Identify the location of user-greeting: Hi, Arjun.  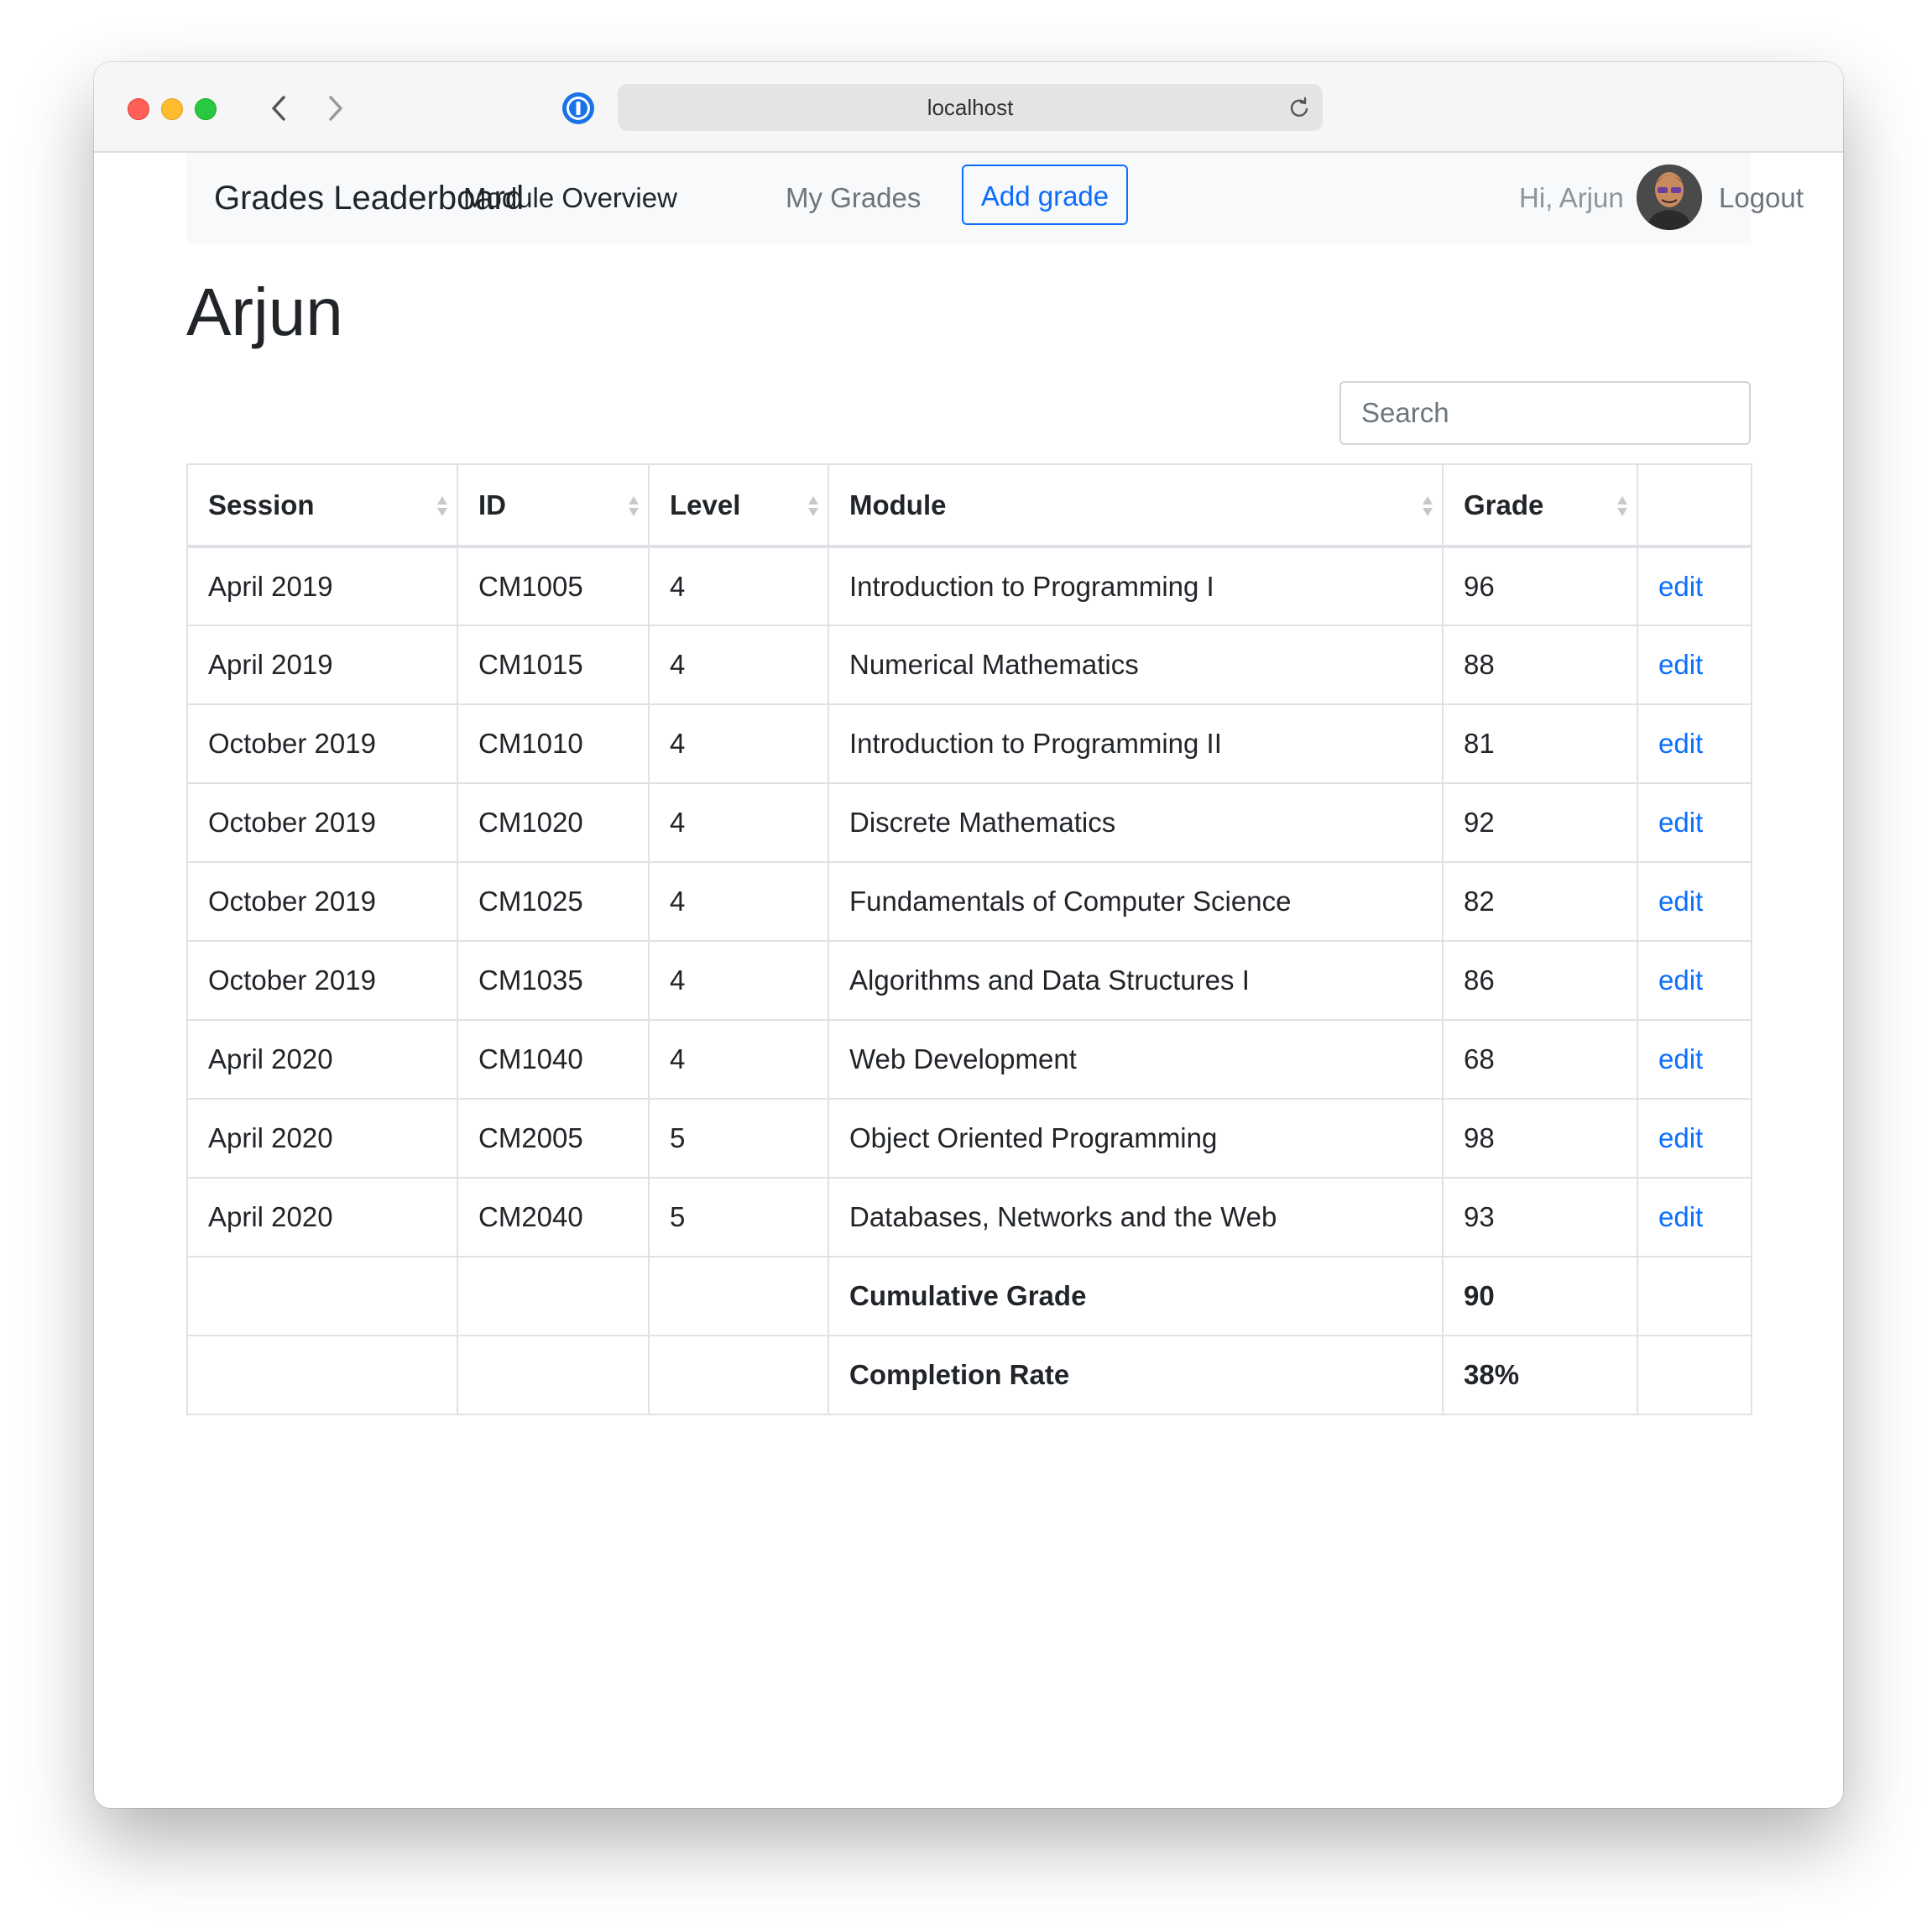
(1571, 197).